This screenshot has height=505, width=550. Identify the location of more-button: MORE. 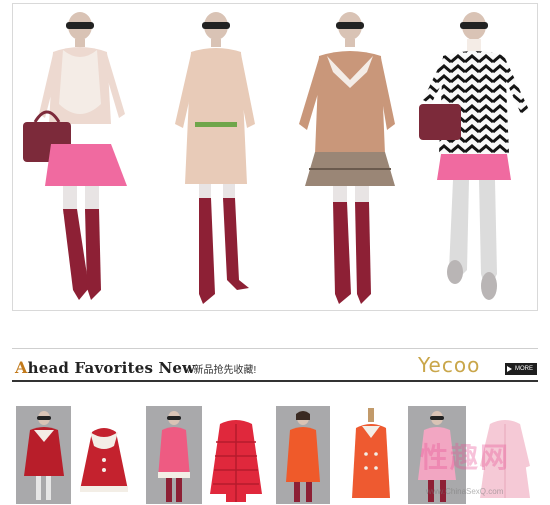
(521, 369).